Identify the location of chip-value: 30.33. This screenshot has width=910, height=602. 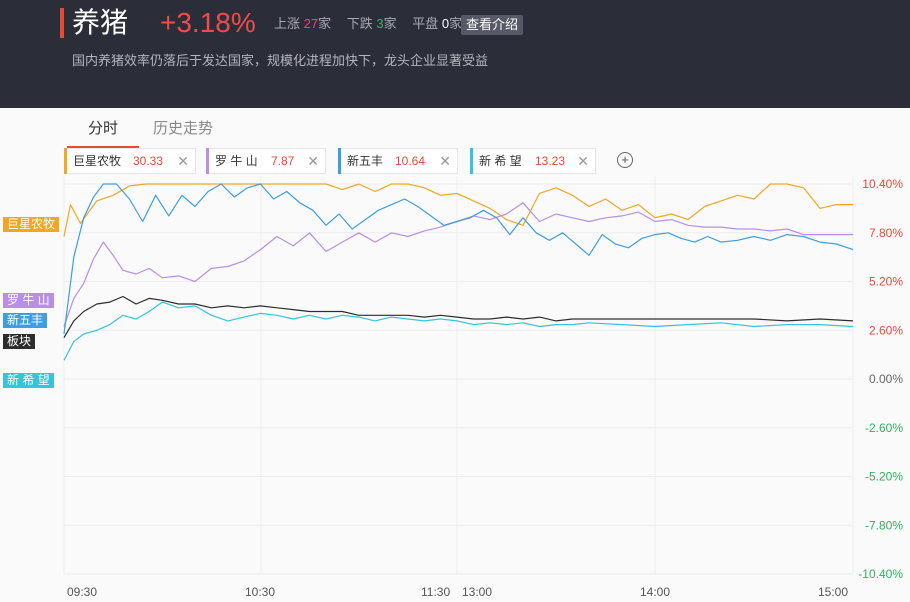
(148, 161).